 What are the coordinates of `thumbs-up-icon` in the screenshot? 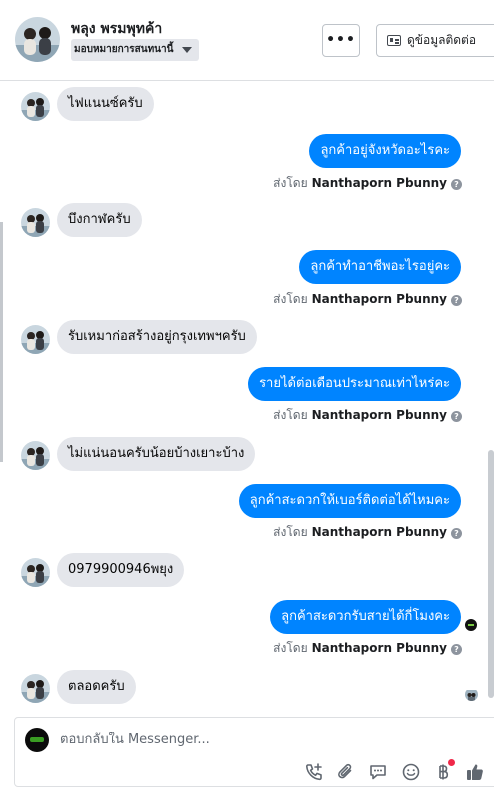 It's located at (475, 772).